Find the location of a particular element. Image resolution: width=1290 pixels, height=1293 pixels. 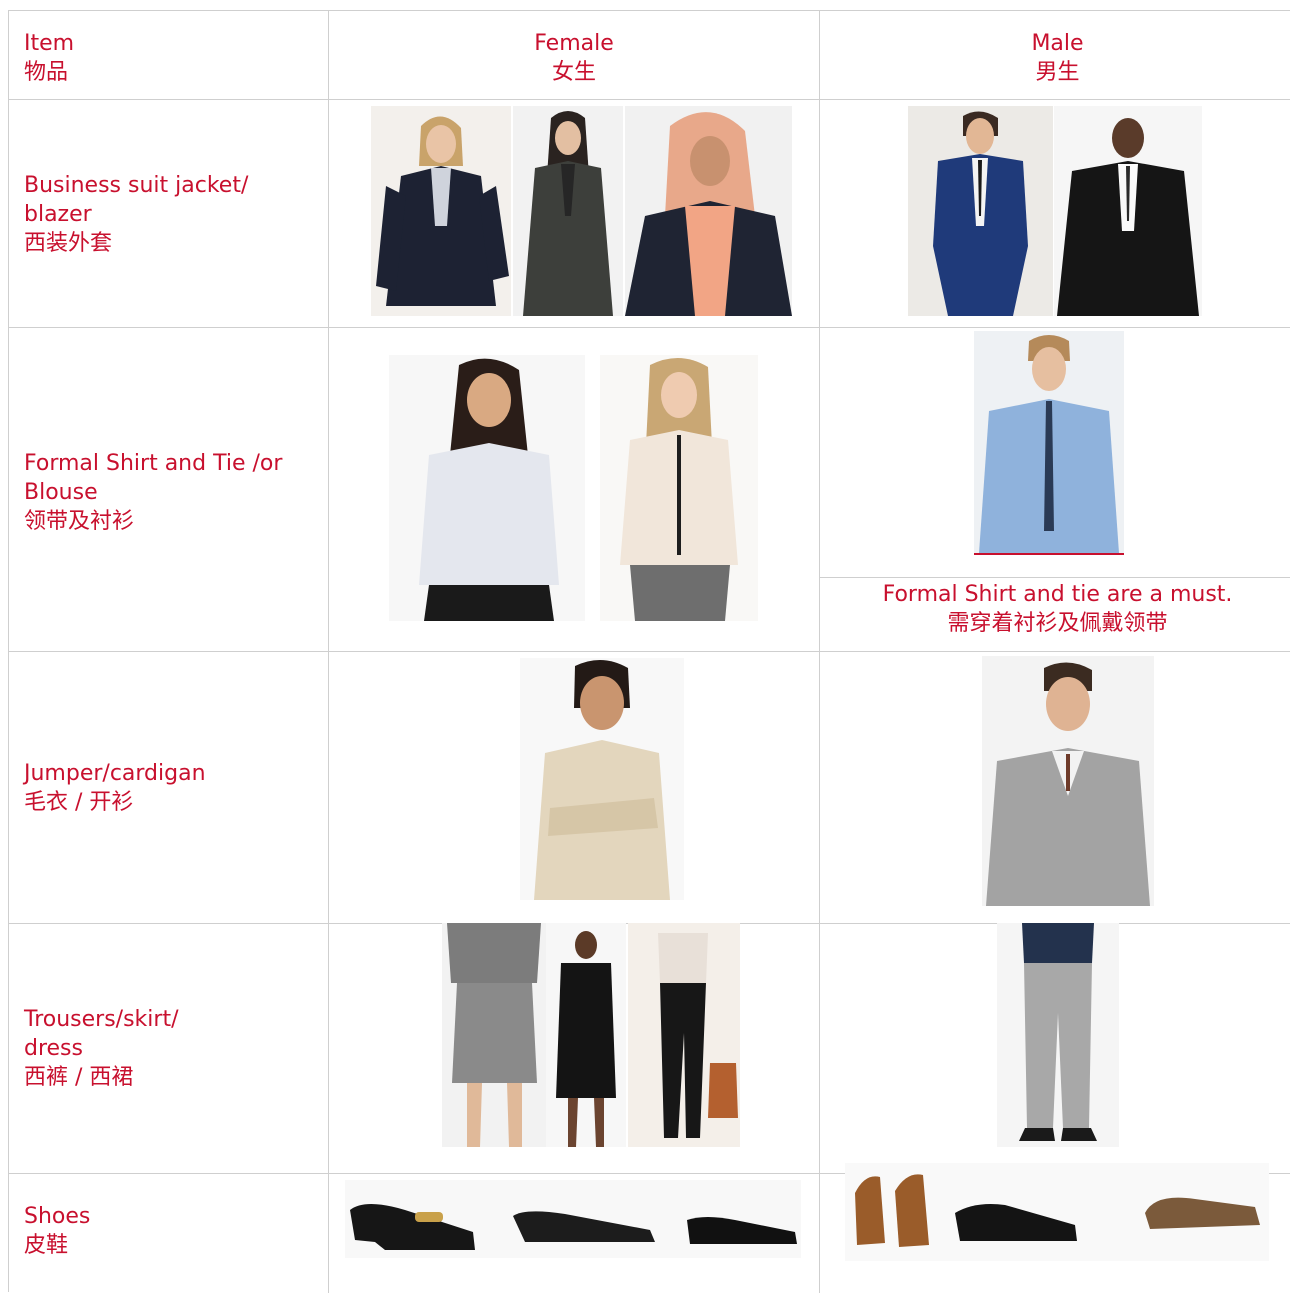

suit-label-cell: Business suit jacket/ blazer 西装外套 is located at coordinates (169, 213).